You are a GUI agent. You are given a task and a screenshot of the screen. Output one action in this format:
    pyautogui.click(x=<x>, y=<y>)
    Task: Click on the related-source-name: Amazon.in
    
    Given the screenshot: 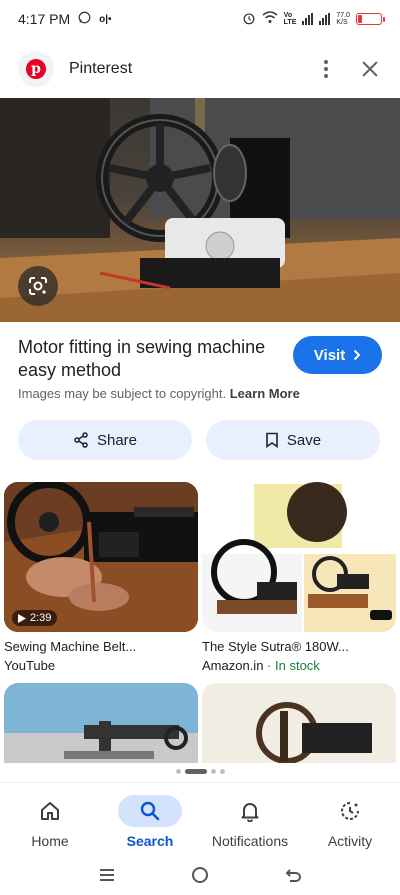 What is the action you would take?
    pyautogui.click(x=233, y=665)
    